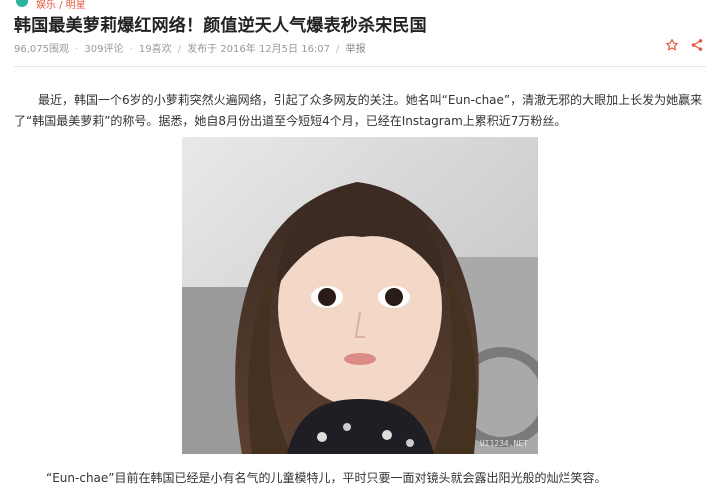 This screenshot has height=489, width=720. I want to click on view-count: 96,075围观, so click(41, 49).